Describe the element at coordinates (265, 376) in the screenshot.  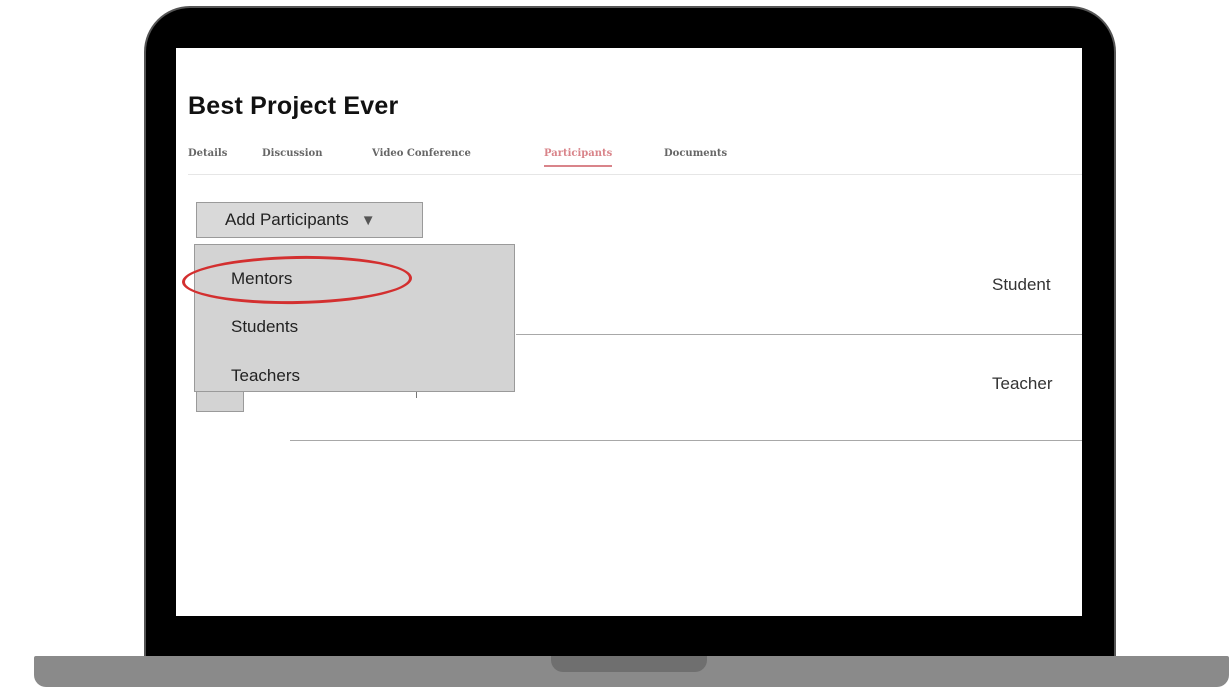
I see `dropdown-item-teachers: Teachers` at that location.